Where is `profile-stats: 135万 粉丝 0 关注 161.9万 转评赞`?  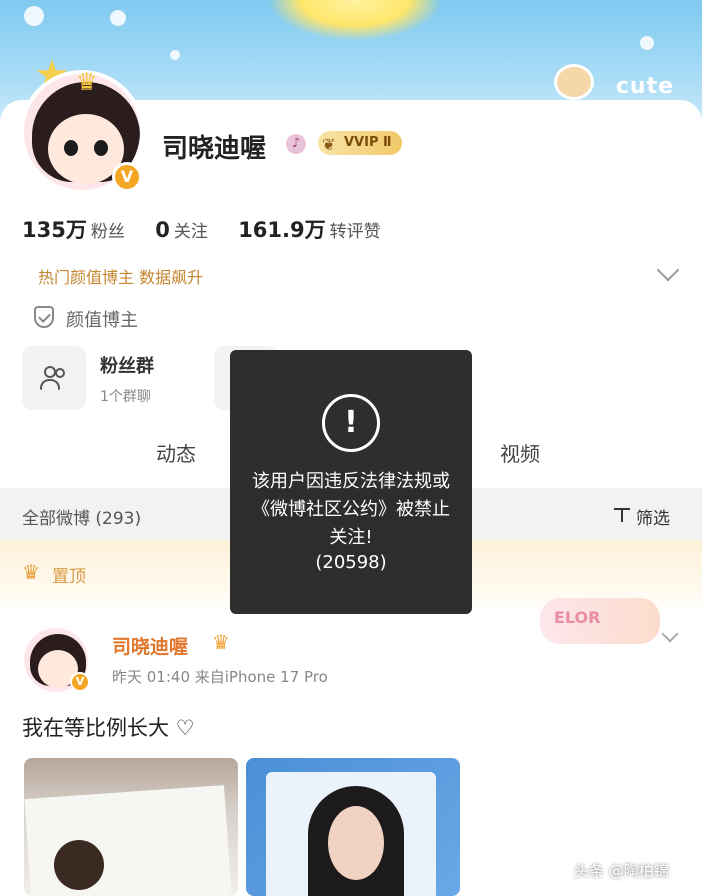
profile-stats: 135万 粉丝 0 关注 161.9万 转评赞 is located at coordinates (213, 229).